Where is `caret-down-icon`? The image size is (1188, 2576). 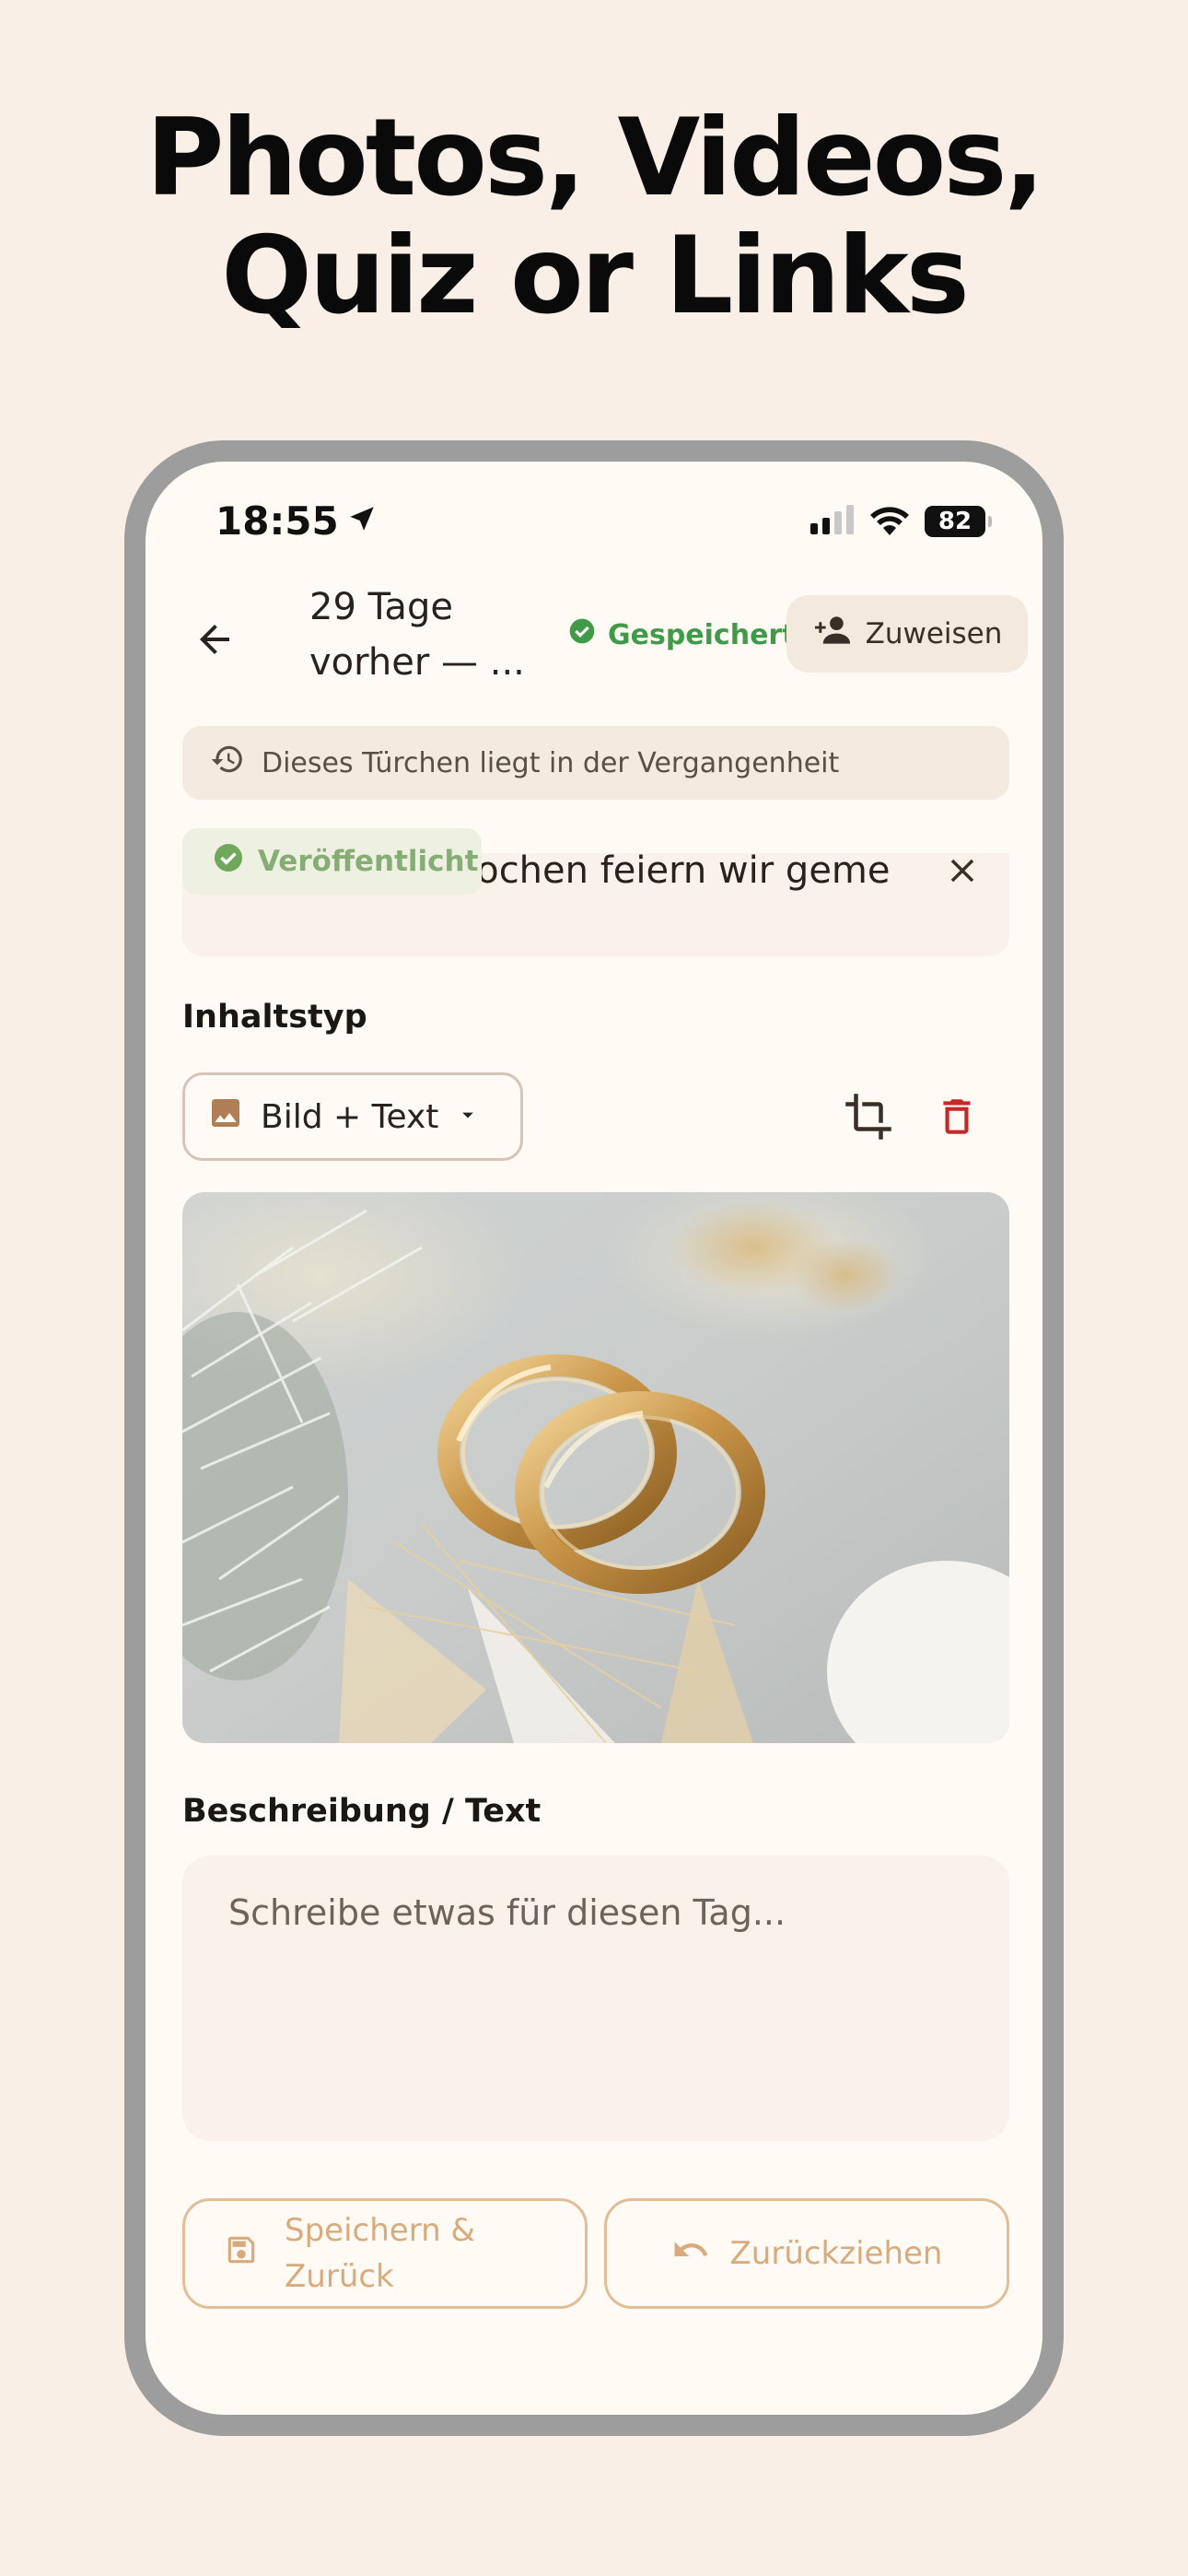 caret-down-icon is located at coordinates (468, 1117).